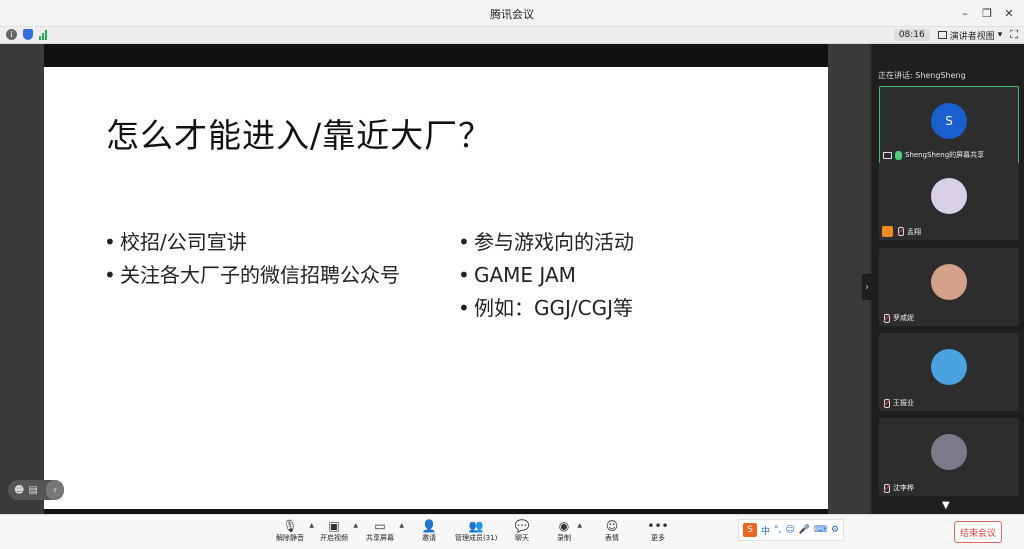 The height and width of the screenshot is (549, 1024). What do you see at coordinates (380, 525) in the screenshot?
I see `share-screen-icon: ▭` at bounding box center [380, 525].